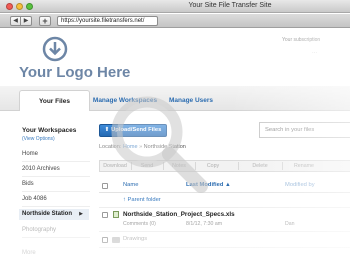  What do you see at coordinates (57, 184) in the screenshot?
I see `sidebar-item-bids: Bids` at bounding box center [57, 184].